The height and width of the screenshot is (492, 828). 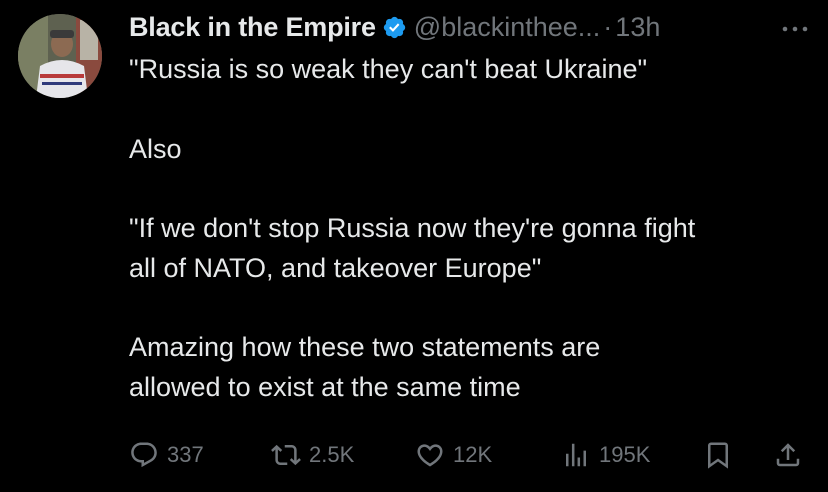 I want to click on views-icon, so click(x=576, y=455).